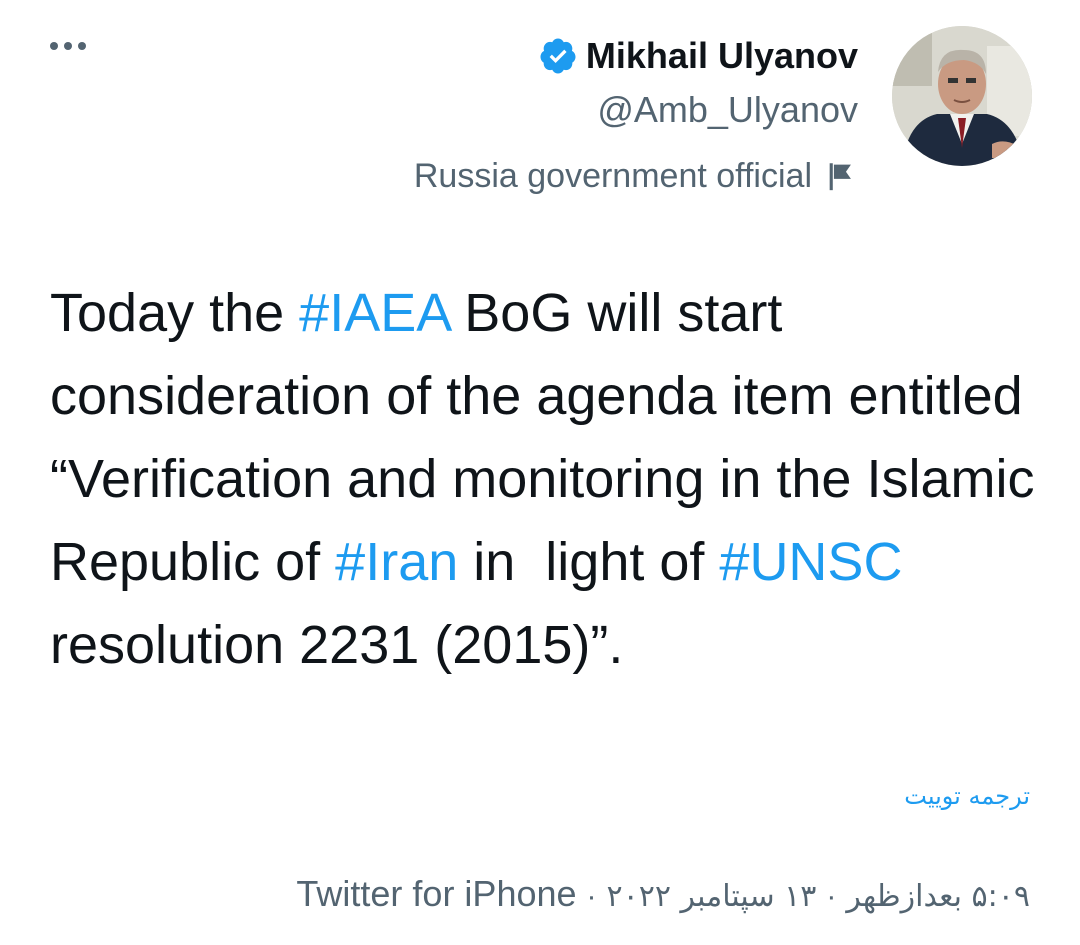 This screenshot has height=945, width=1080. I want to click on tweet-time: ۵:۰۹ بعدازظهر, so click(938, 897).